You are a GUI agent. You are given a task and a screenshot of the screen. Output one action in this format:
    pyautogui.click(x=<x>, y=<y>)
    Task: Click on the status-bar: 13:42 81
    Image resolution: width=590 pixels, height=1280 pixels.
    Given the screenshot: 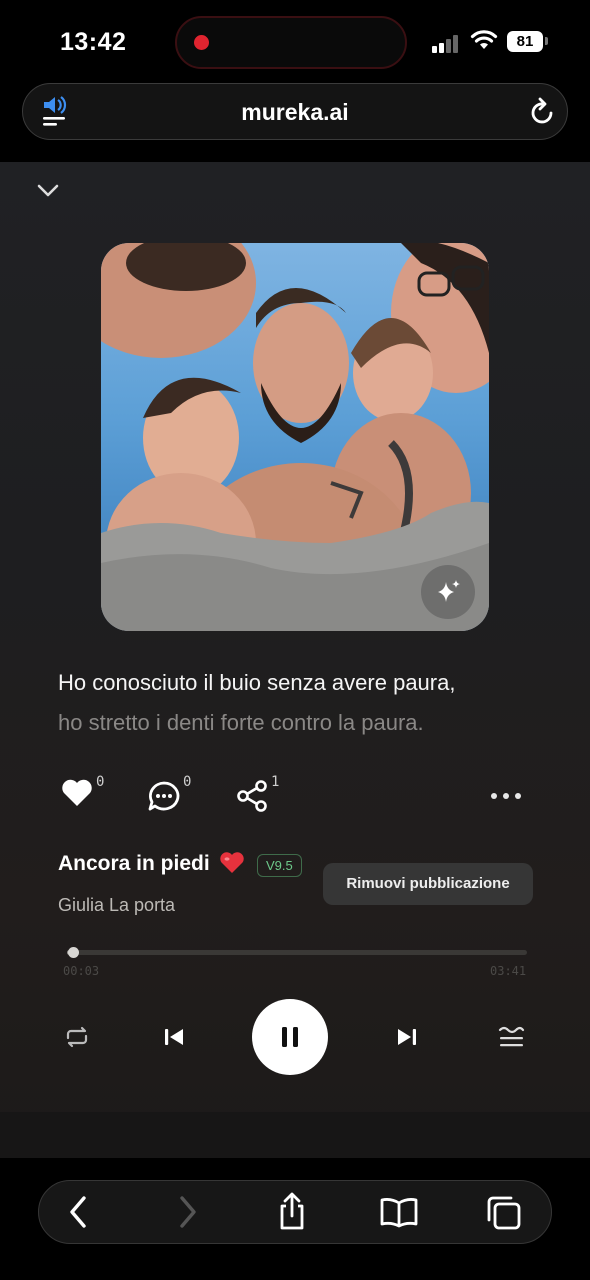 What is the action you would take?
    pyautogui.click(x=295, y=42)
    